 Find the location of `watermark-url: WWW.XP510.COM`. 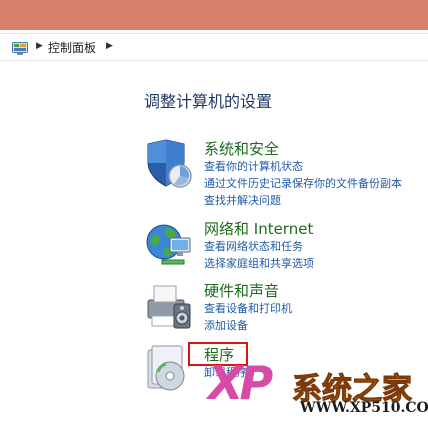

watermark-url: WWW.XP510.COM is located at coordinates (364, 408).